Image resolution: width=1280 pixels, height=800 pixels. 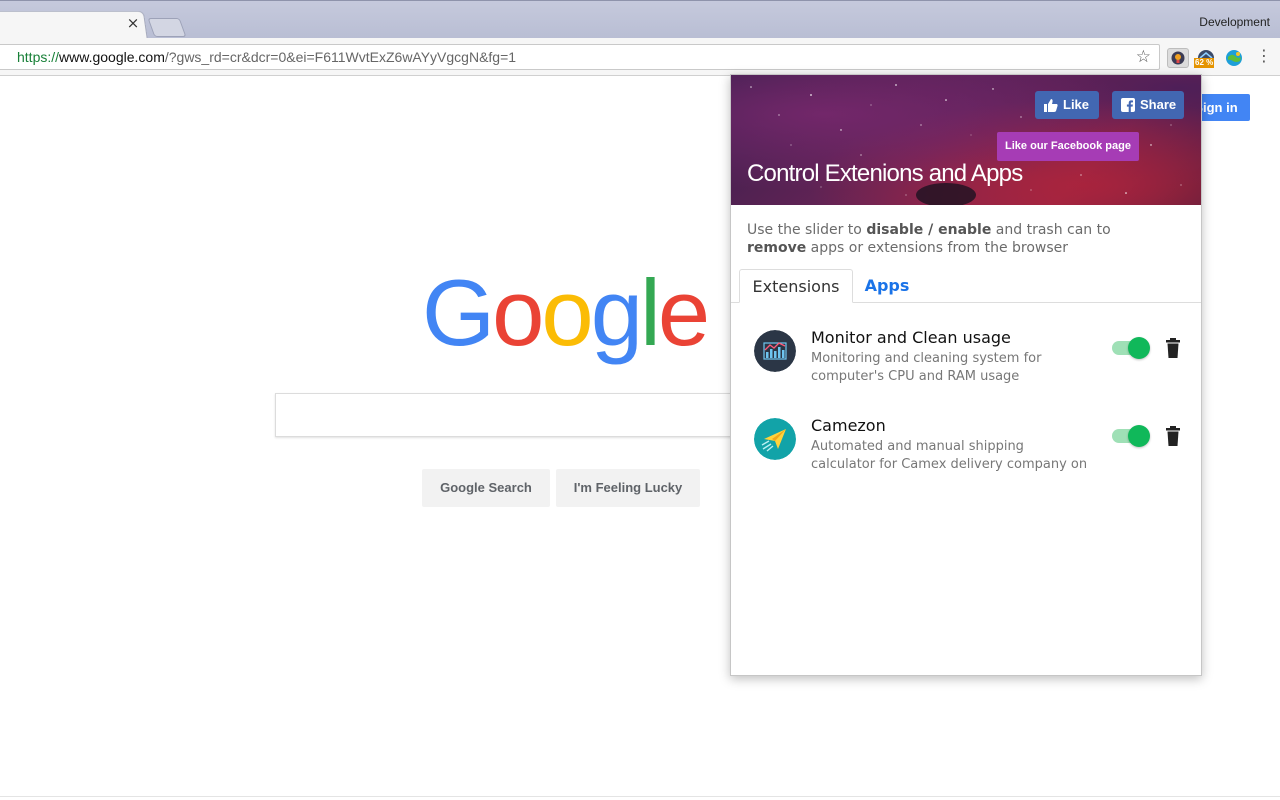 I want to click on facebook-page-button: Like our Facebook page, so click(x=1068, y=146).